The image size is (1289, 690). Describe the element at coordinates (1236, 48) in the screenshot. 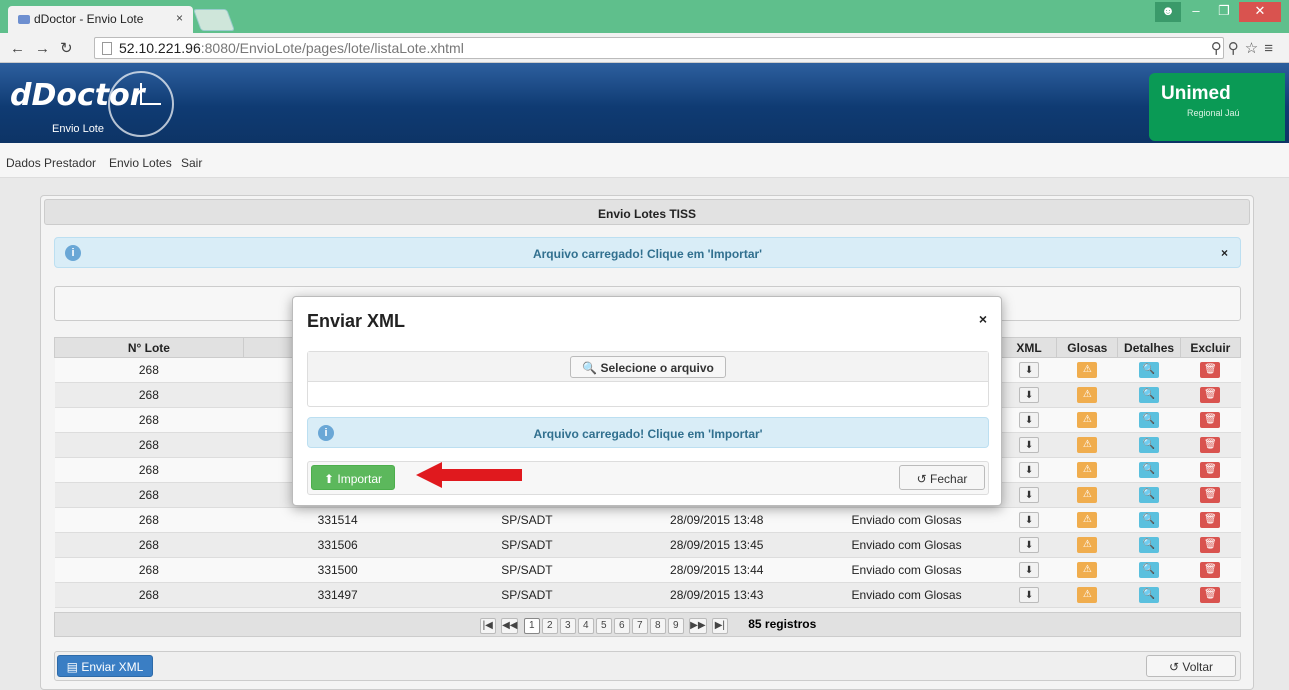

I see `key-icon: ⚲` at that location.